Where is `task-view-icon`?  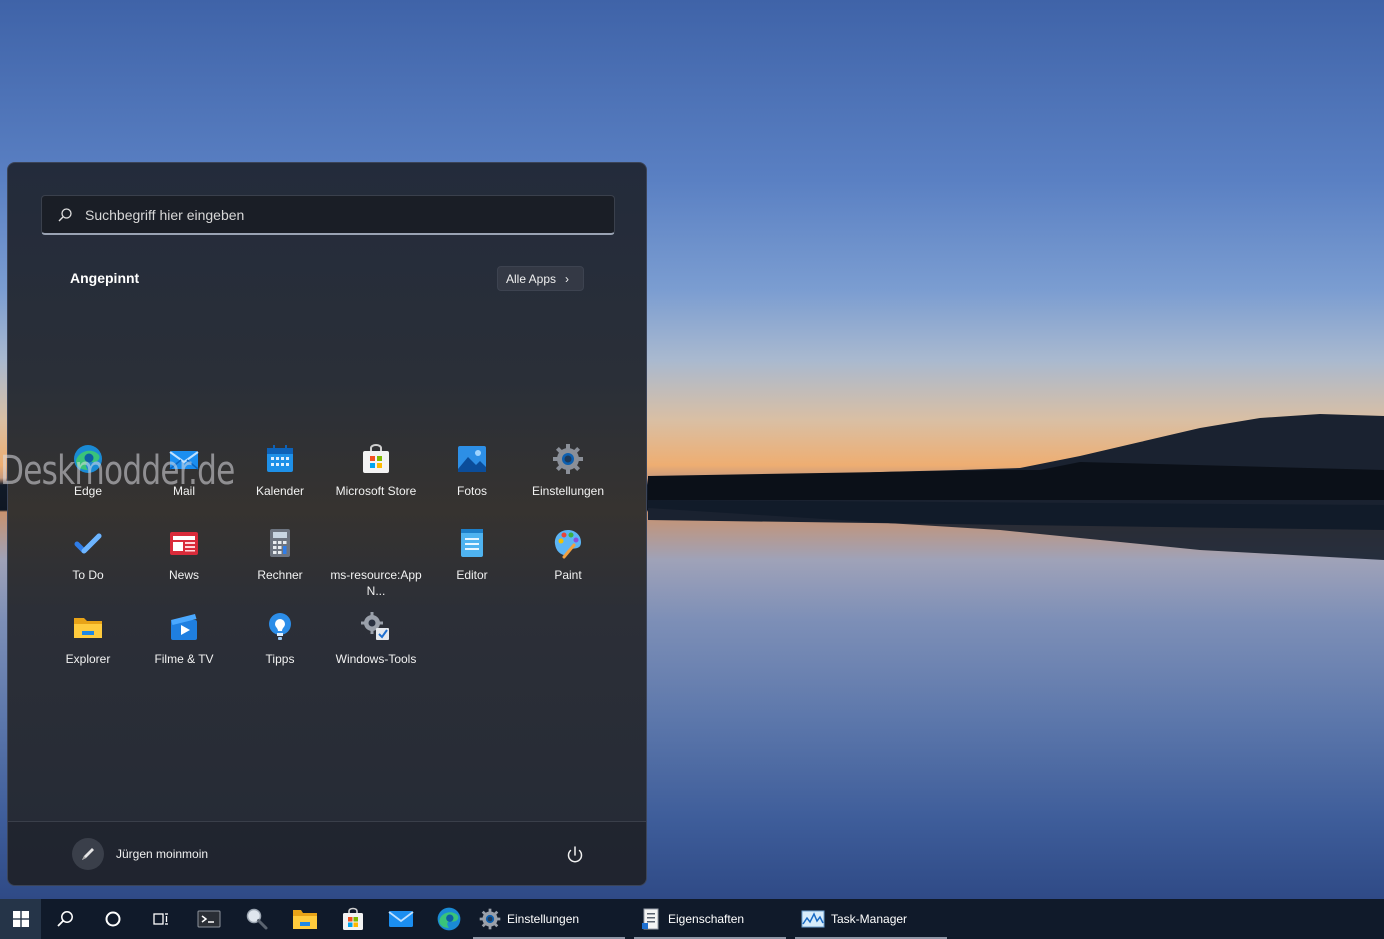 task-view-icon is located at coordinates (160, 919).